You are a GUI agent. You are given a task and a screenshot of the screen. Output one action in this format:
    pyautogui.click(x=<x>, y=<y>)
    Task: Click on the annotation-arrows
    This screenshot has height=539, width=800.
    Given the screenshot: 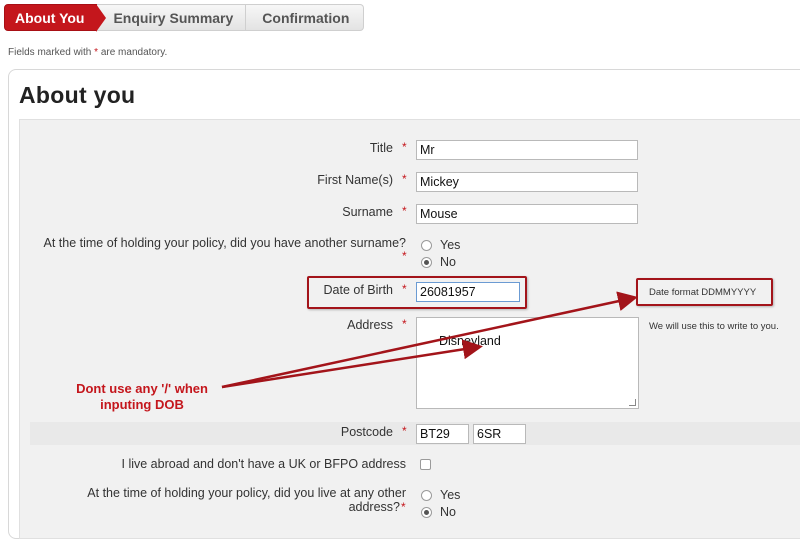 What is the action you would take?
    pyautogui.click(x=429, y=340)
    